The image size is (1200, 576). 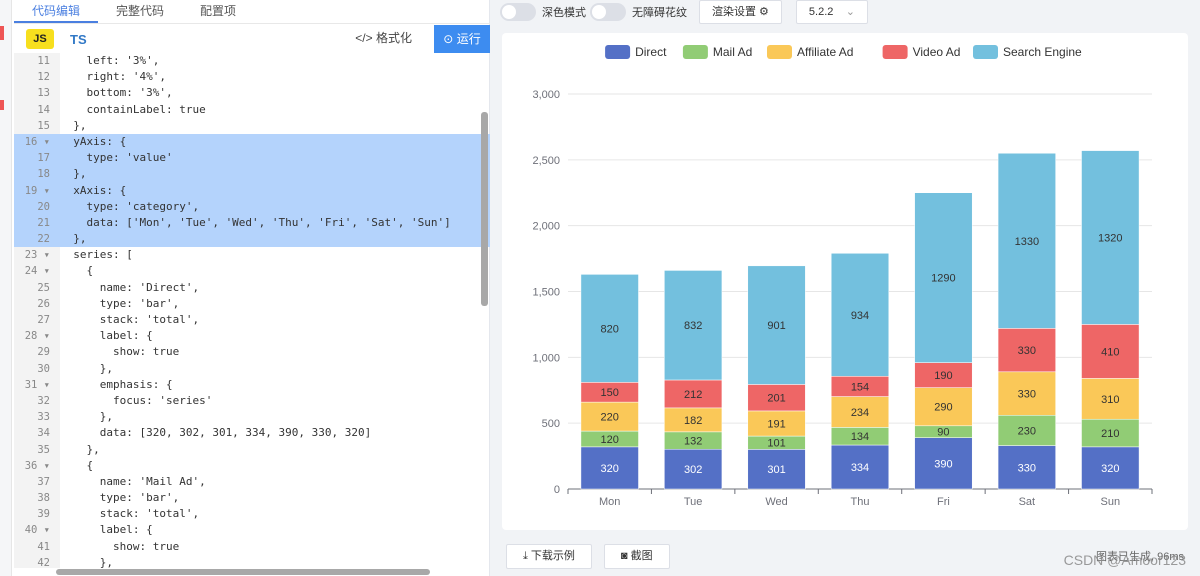 I want to click on vertical-scrollbar, so click(x=484, y=209).